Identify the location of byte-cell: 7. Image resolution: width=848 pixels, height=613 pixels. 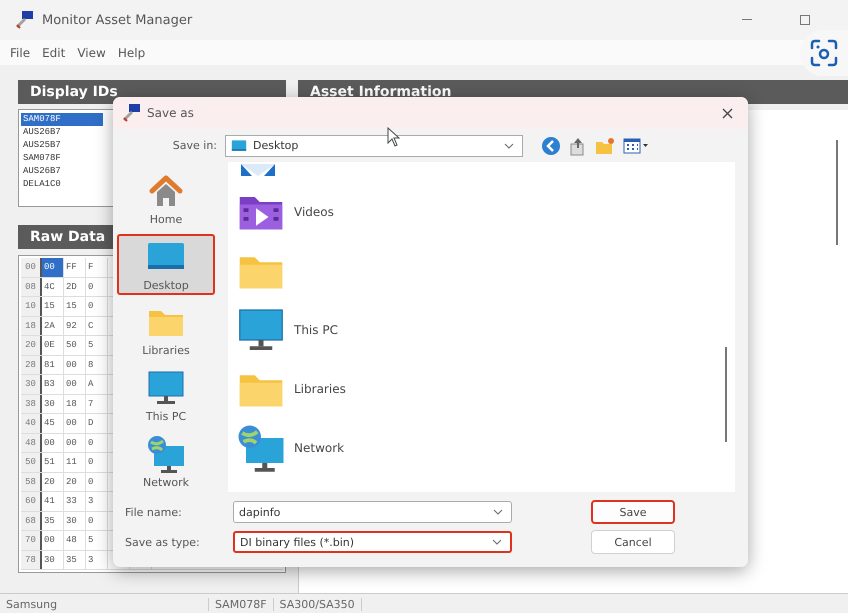
(97, 403).